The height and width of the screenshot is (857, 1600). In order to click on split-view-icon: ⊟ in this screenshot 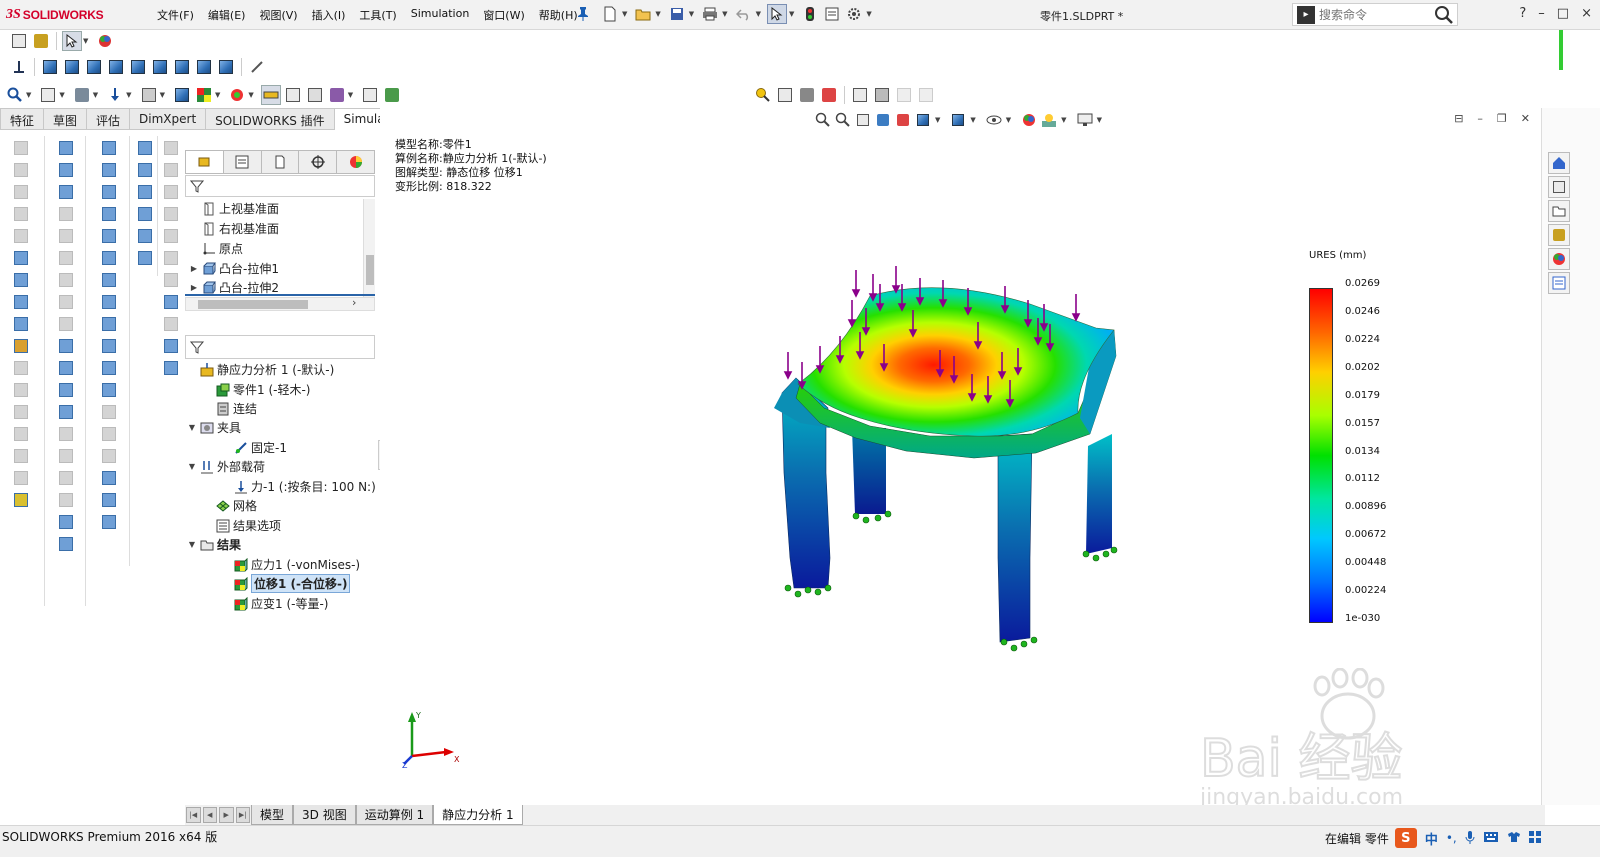, I will do `click(1458, 118)`.